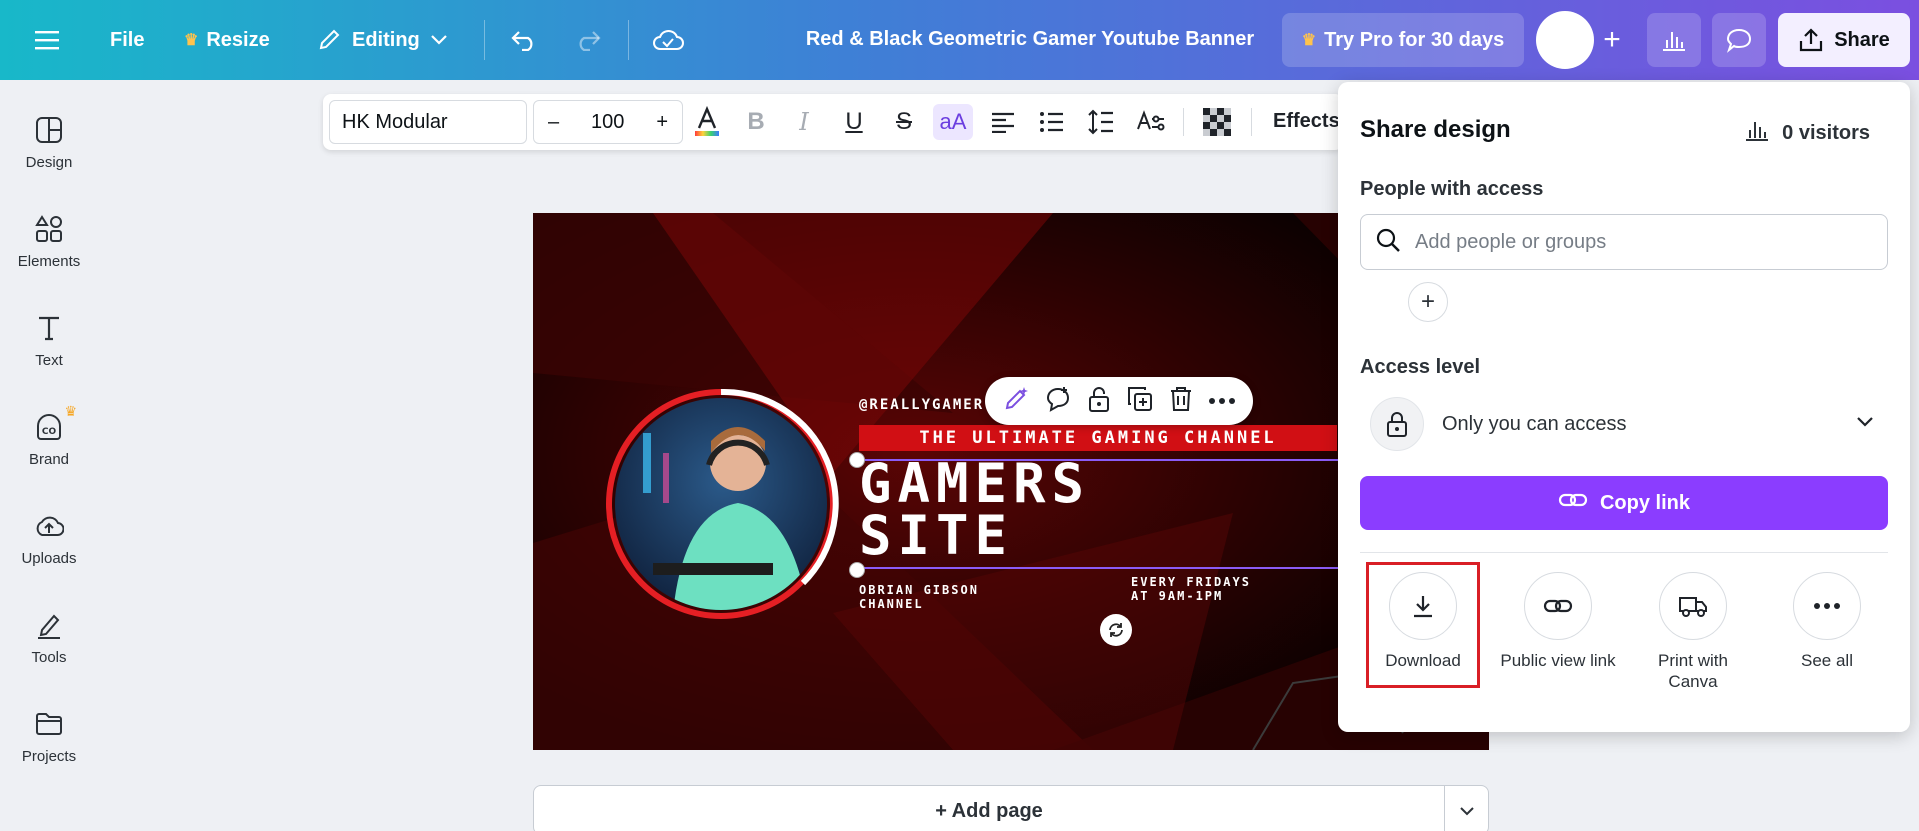 The image size is (1919, 831). Describe the element at coordinates (1739, 40) in the screenshot. I see `comments-button` at that location.